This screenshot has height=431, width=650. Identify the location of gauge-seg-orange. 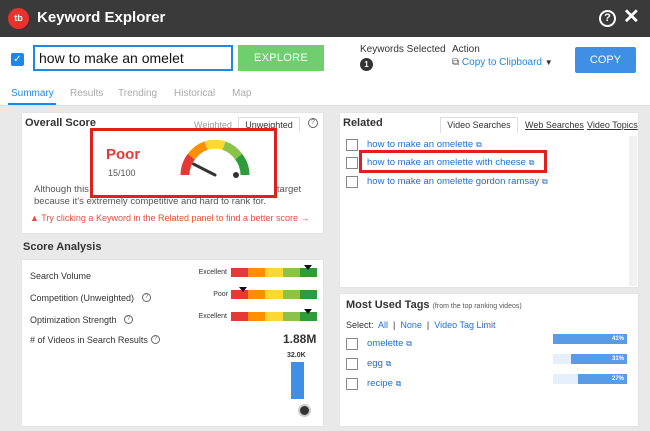
(197, 150).